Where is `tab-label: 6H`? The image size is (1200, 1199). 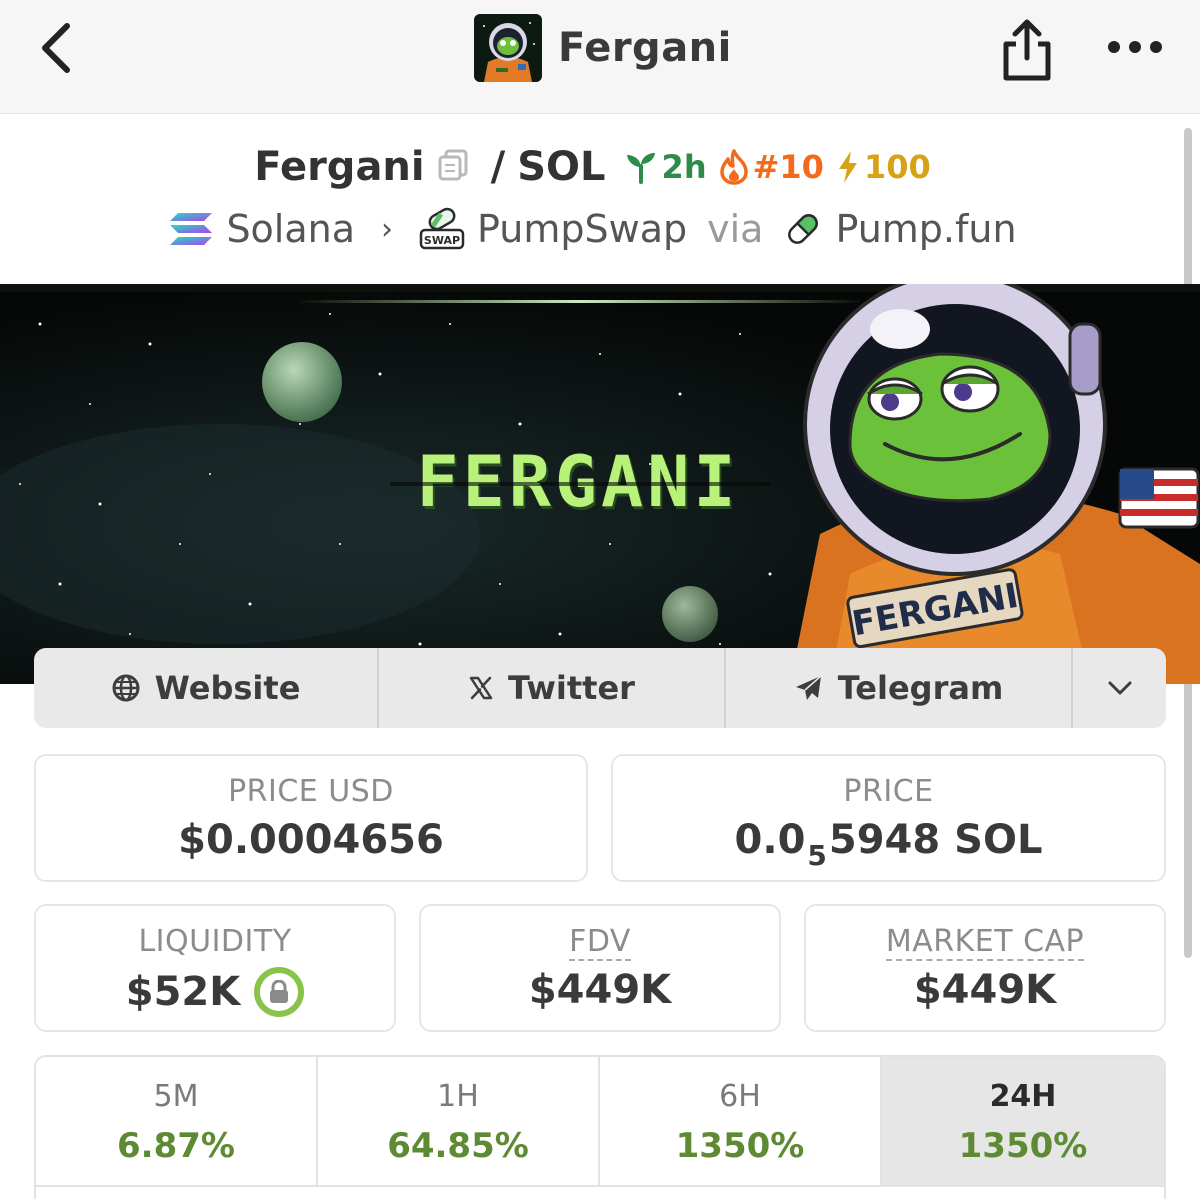
tab-label: 6H is located at coordinates (740, 1096).